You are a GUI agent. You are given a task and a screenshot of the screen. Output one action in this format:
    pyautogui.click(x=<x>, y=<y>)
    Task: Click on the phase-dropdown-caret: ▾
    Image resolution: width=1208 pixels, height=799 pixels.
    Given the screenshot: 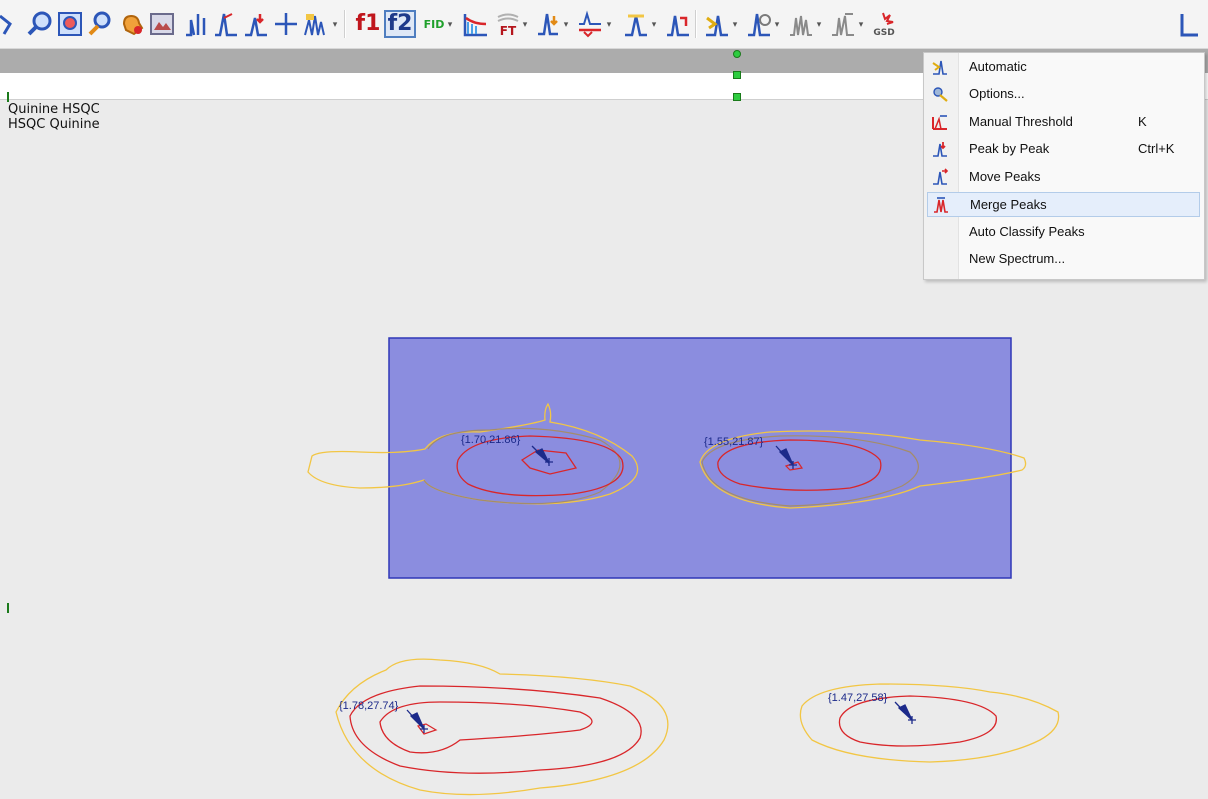 What is the action you would take?
    pyautogui.click(x=566, y=25)
    